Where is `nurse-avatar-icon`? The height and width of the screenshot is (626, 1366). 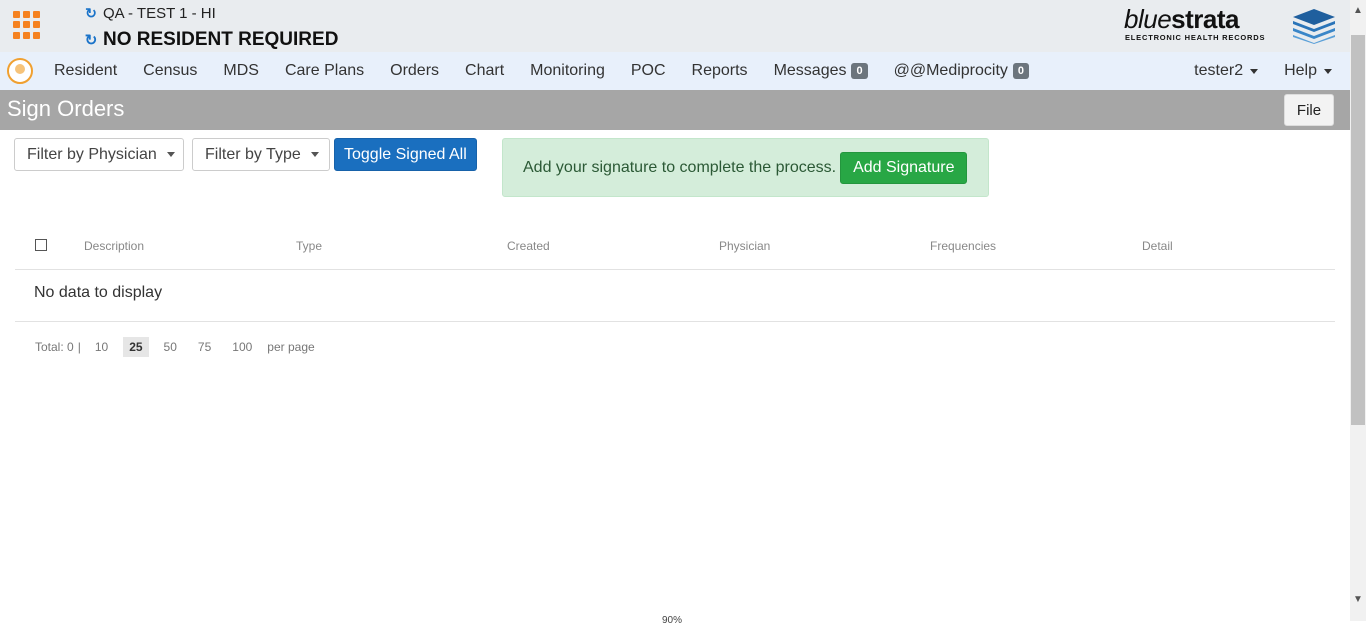 nurse-avatar-icon is located at coordinates (20, 71).